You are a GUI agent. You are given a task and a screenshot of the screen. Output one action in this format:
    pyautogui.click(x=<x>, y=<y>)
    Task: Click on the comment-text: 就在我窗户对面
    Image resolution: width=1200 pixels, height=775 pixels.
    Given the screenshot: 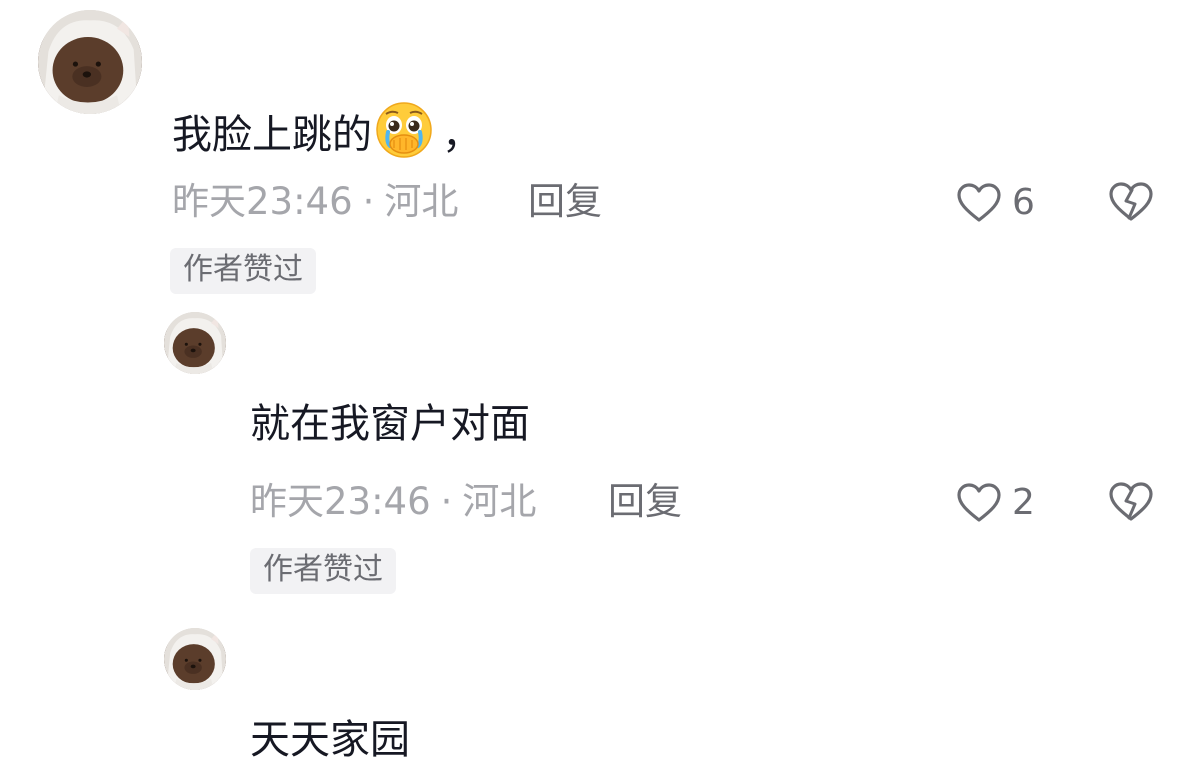 What is the action you would take?
    pyautogui.click(x=390, y=424)
    